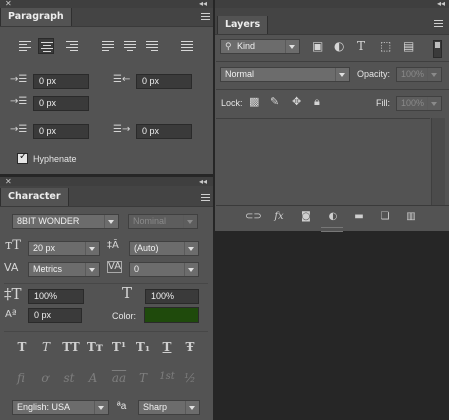  I want to click on layers-tabbar: Layers, so click(332, 21).